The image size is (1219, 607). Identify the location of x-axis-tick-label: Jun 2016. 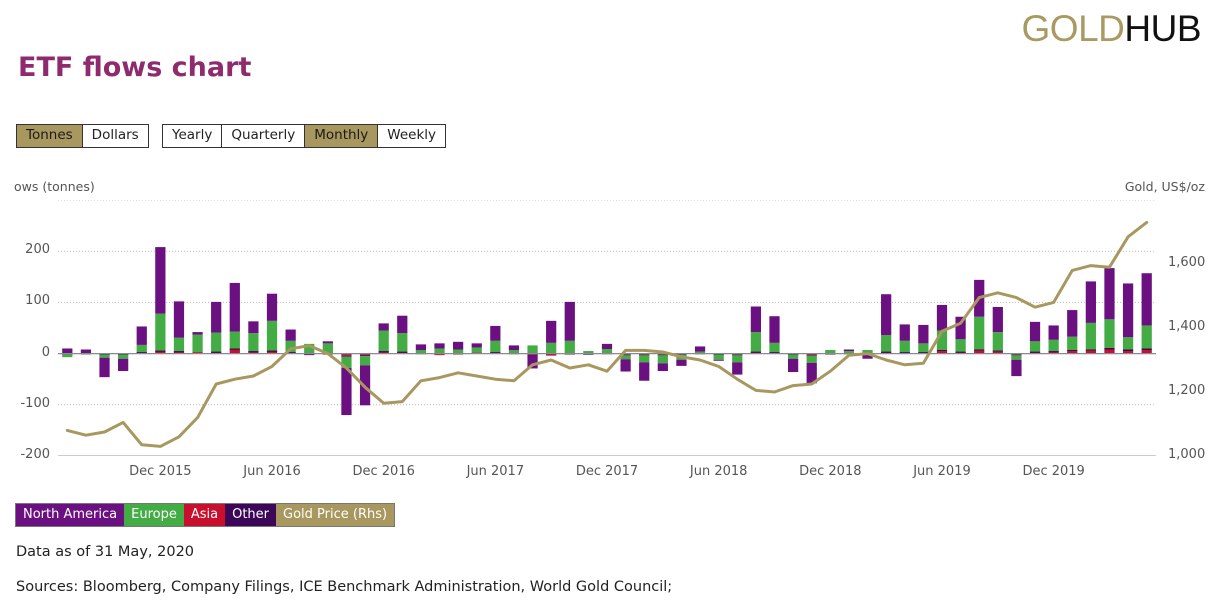
(272, 471).